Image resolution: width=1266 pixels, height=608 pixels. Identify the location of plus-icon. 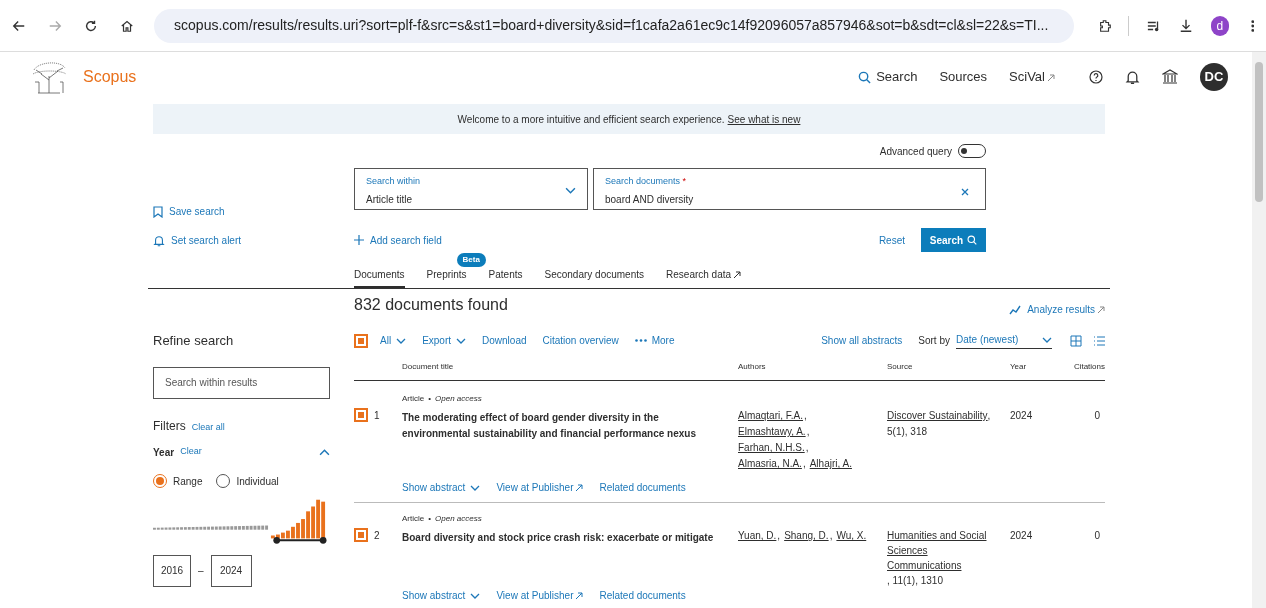
(359, 240).